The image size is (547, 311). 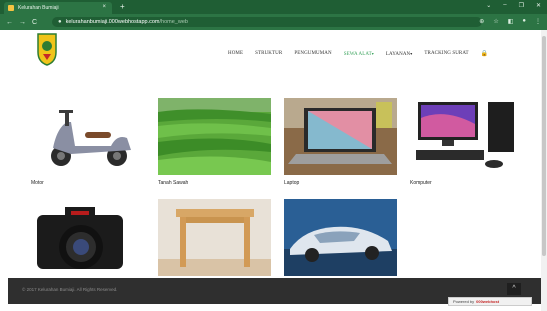 What do you see at coordinates (38, 8) in the screenshot?
I see `tab-title: Kelurahan Bumiaji` at bounding box center [38, 8].